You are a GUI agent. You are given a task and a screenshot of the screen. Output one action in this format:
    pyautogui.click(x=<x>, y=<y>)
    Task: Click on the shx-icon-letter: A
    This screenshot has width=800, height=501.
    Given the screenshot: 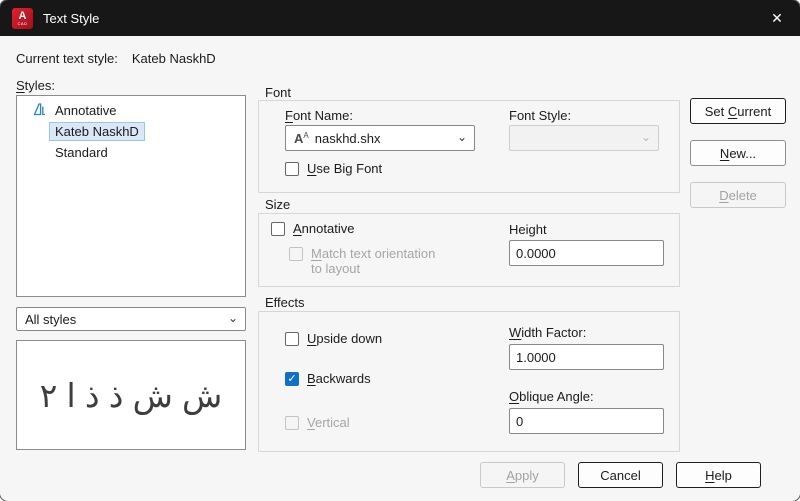 What is the action you would take?
    pyautogui.click(x=299, y=138)
    